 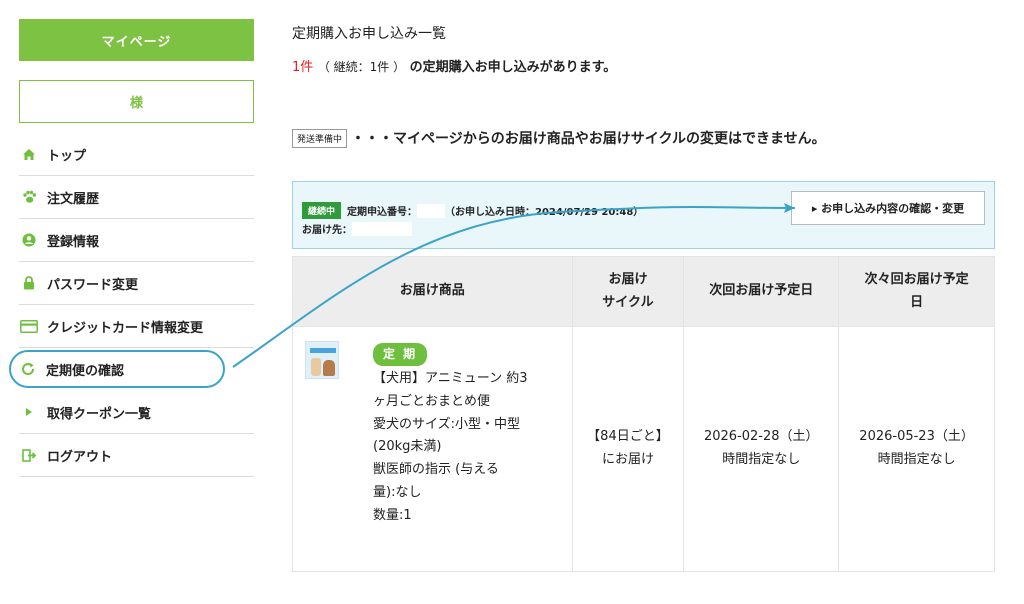 What do you see at coordinates (29, 412) in the screenshot?
I see `triangle-right-icon` at bounding box center [29, 412].